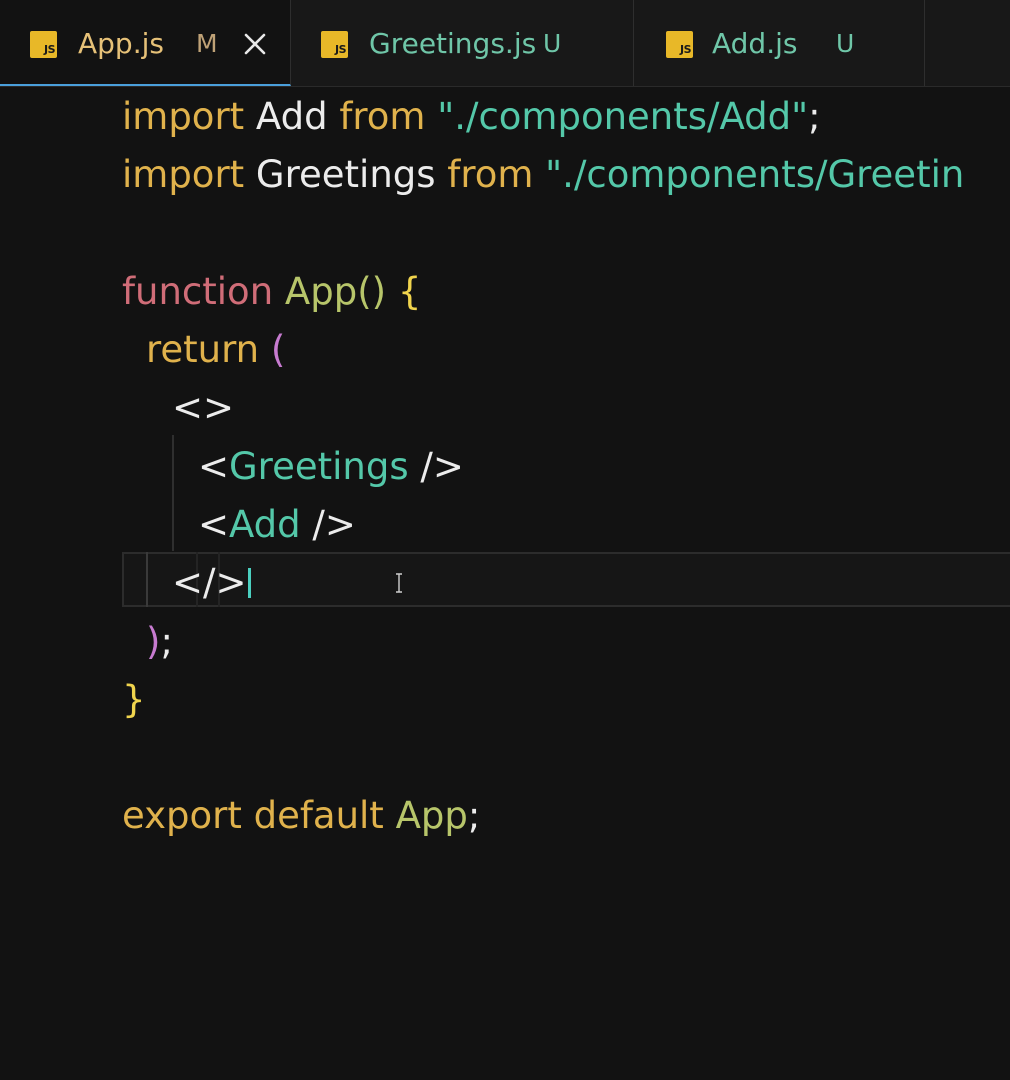 Image resolution: width=1010 pixels, height=1080 pixels. What do you see at coordinates (566, 579) in the screenshot?
I see `current-line-highlight` at bounding box center [566, 579].